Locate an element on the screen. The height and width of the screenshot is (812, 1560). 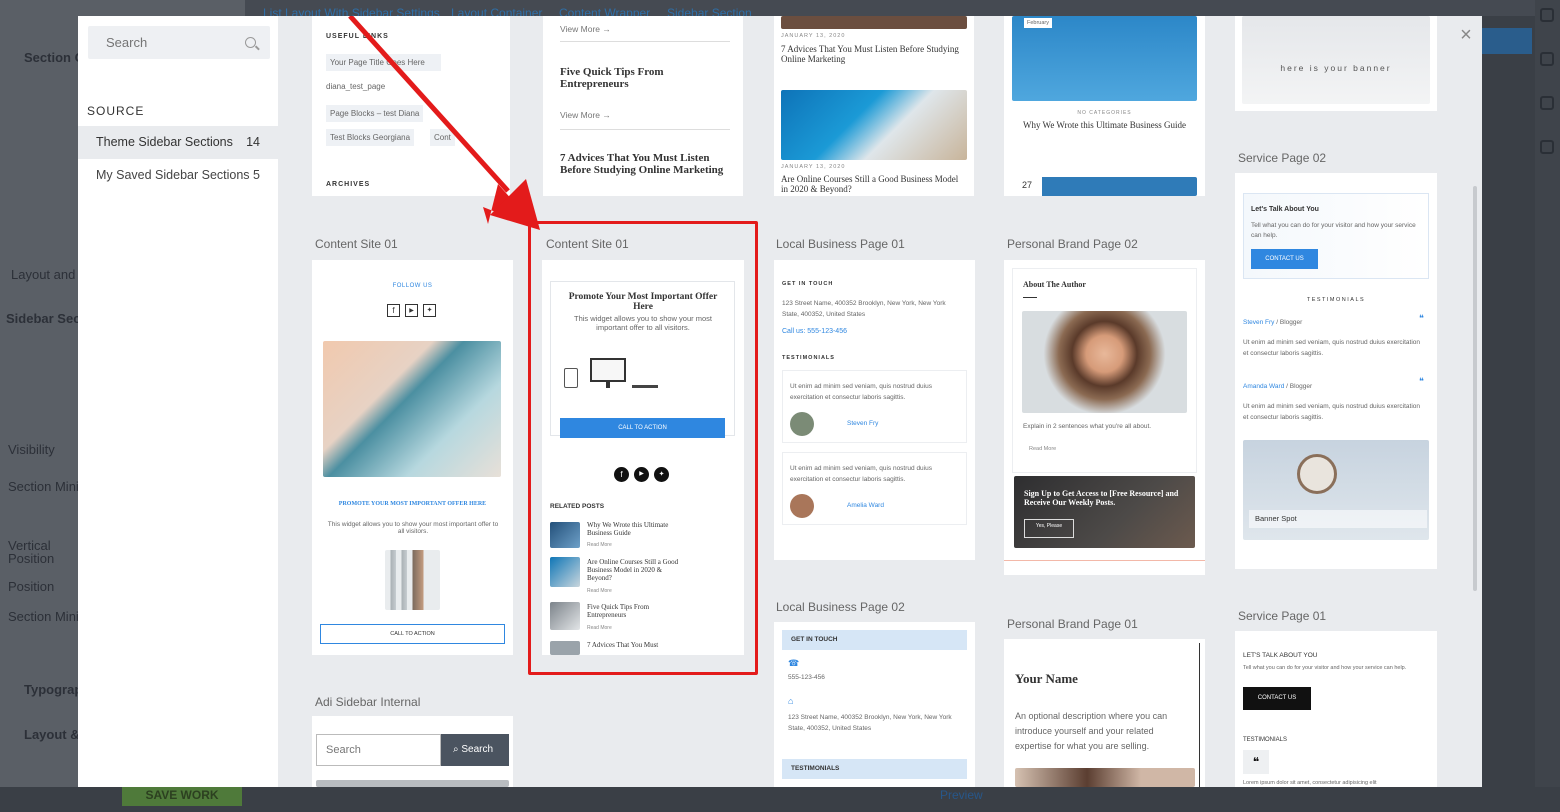
your-name-heading: Your Name is located at coordinates (1046, 678).